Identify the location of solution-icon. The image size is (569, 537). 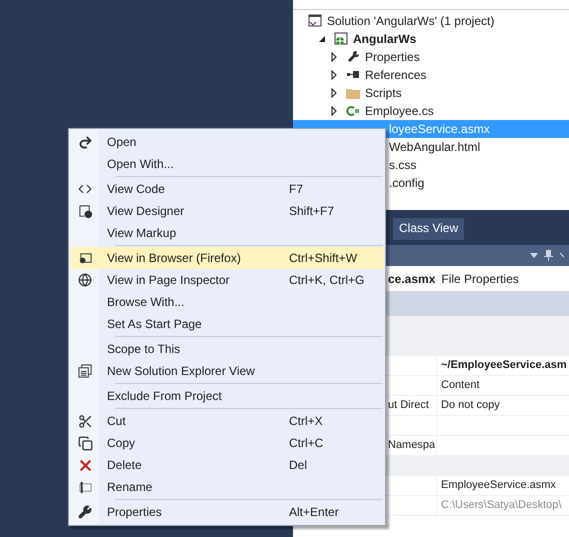
(315, 21).